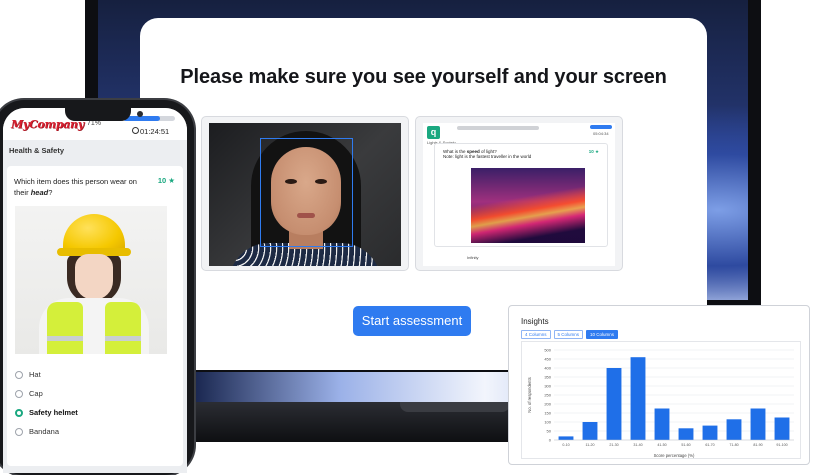 This screenshot has width=828, height=475. I want to click on start-assessment-button: Start assessment, so click(412, 321).